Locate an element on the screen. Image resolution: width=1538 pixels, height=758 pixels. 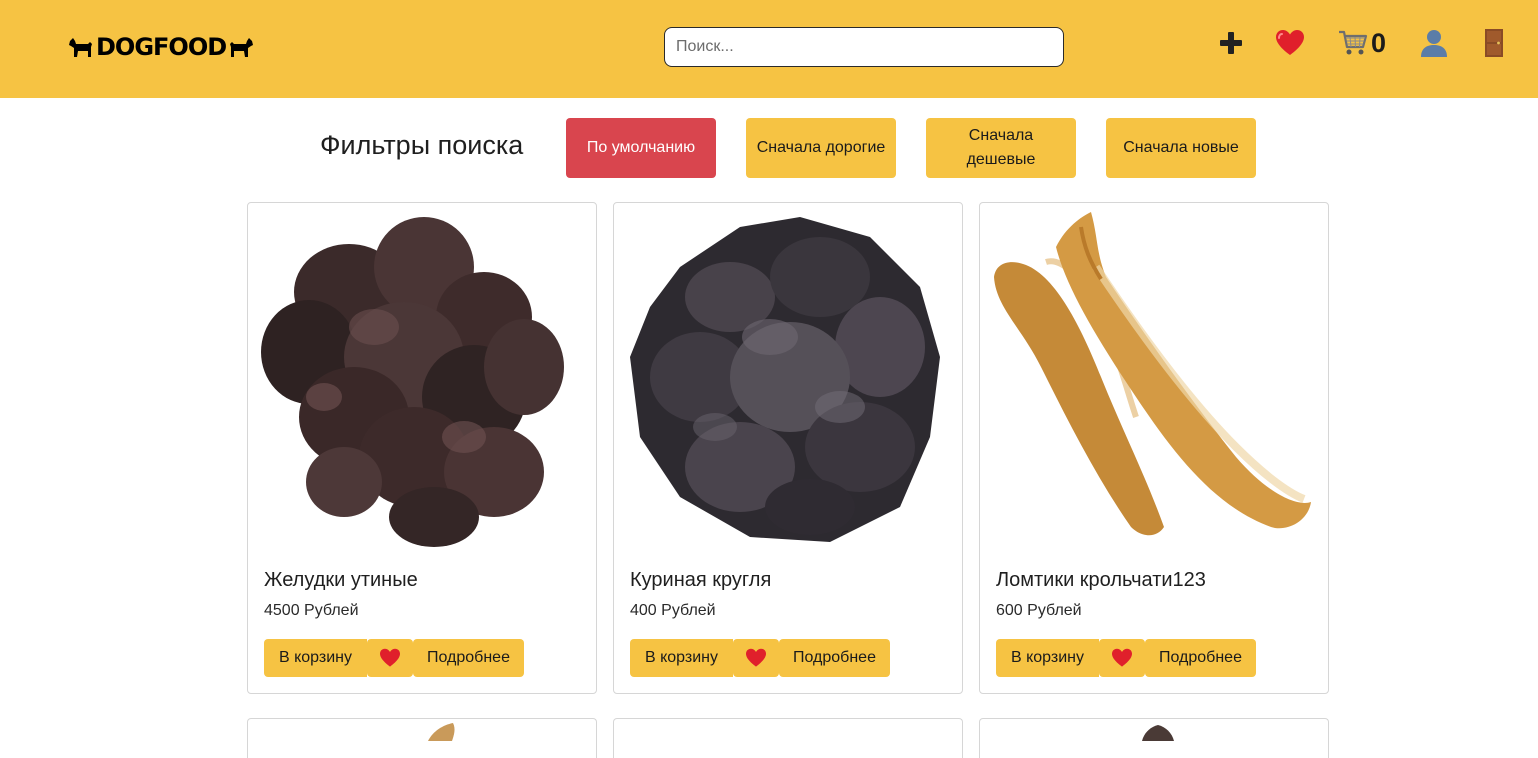
sort-default-button: По умолчанию is located at coordinates (641, 148).